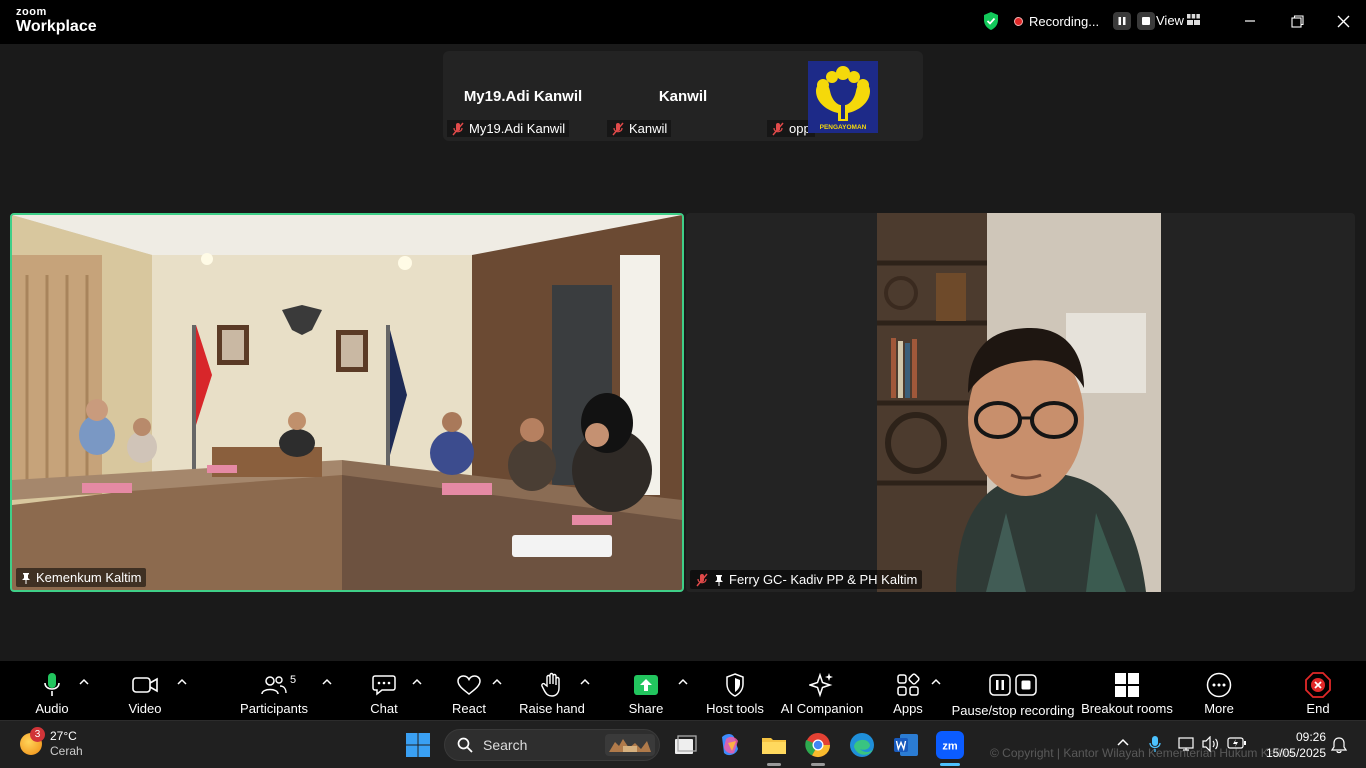 This screenshot has width=1366, height=768. Describe the element at coordinates (182, 682) in the screenshot. I see `video-options-chevron-up-icon` at that location.